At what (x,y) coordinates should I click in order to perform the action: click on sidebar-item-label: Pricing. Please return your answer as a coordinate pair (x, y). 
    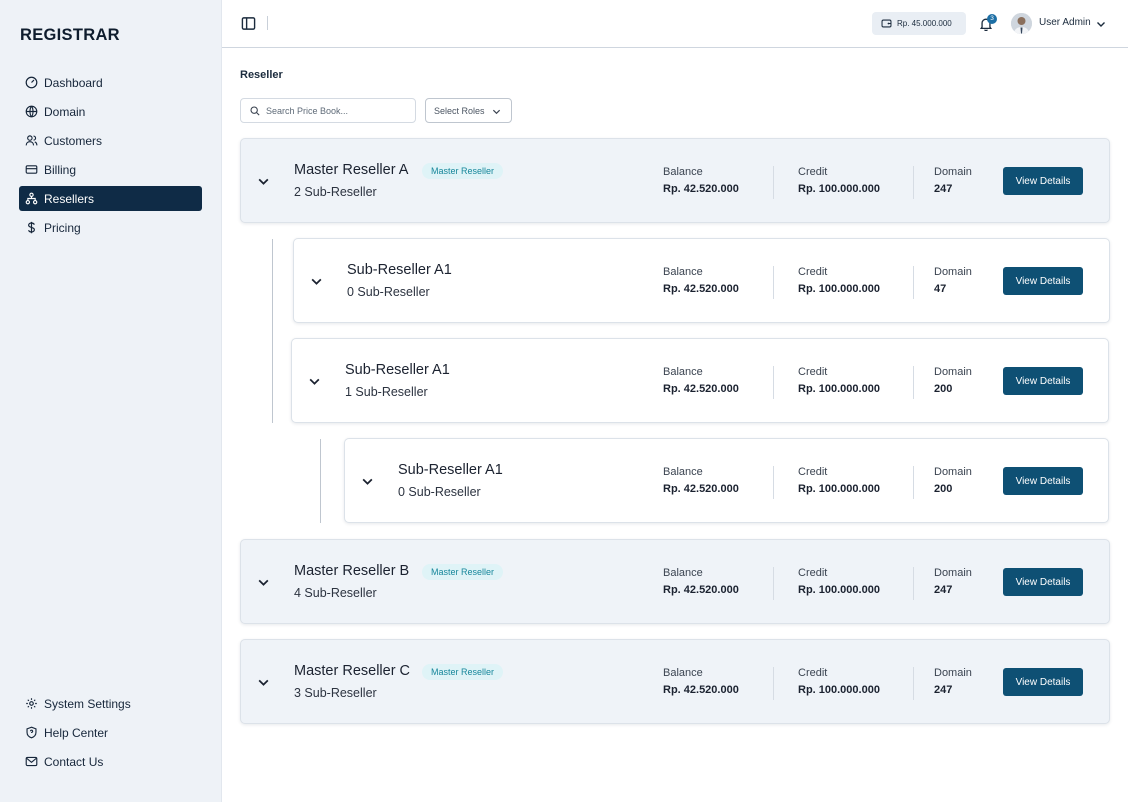
    Looking at the image, I should click on (62, 227).